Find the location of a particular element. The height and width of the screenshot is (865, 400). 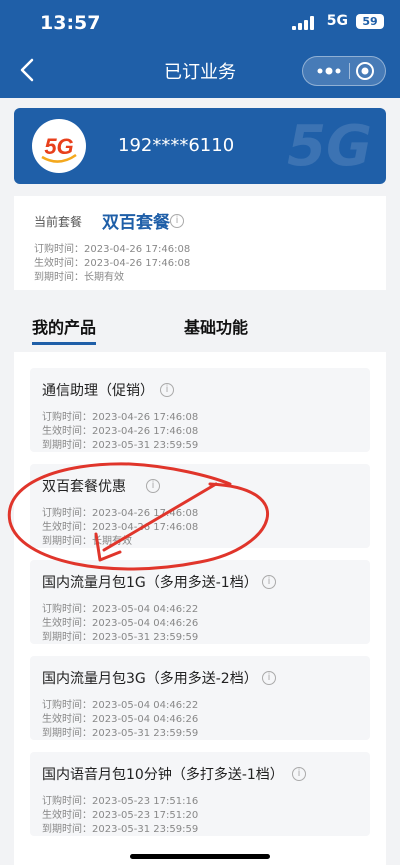

product-expiry-time: 到期时间：长期有效 is located at coordinates (87, 541).